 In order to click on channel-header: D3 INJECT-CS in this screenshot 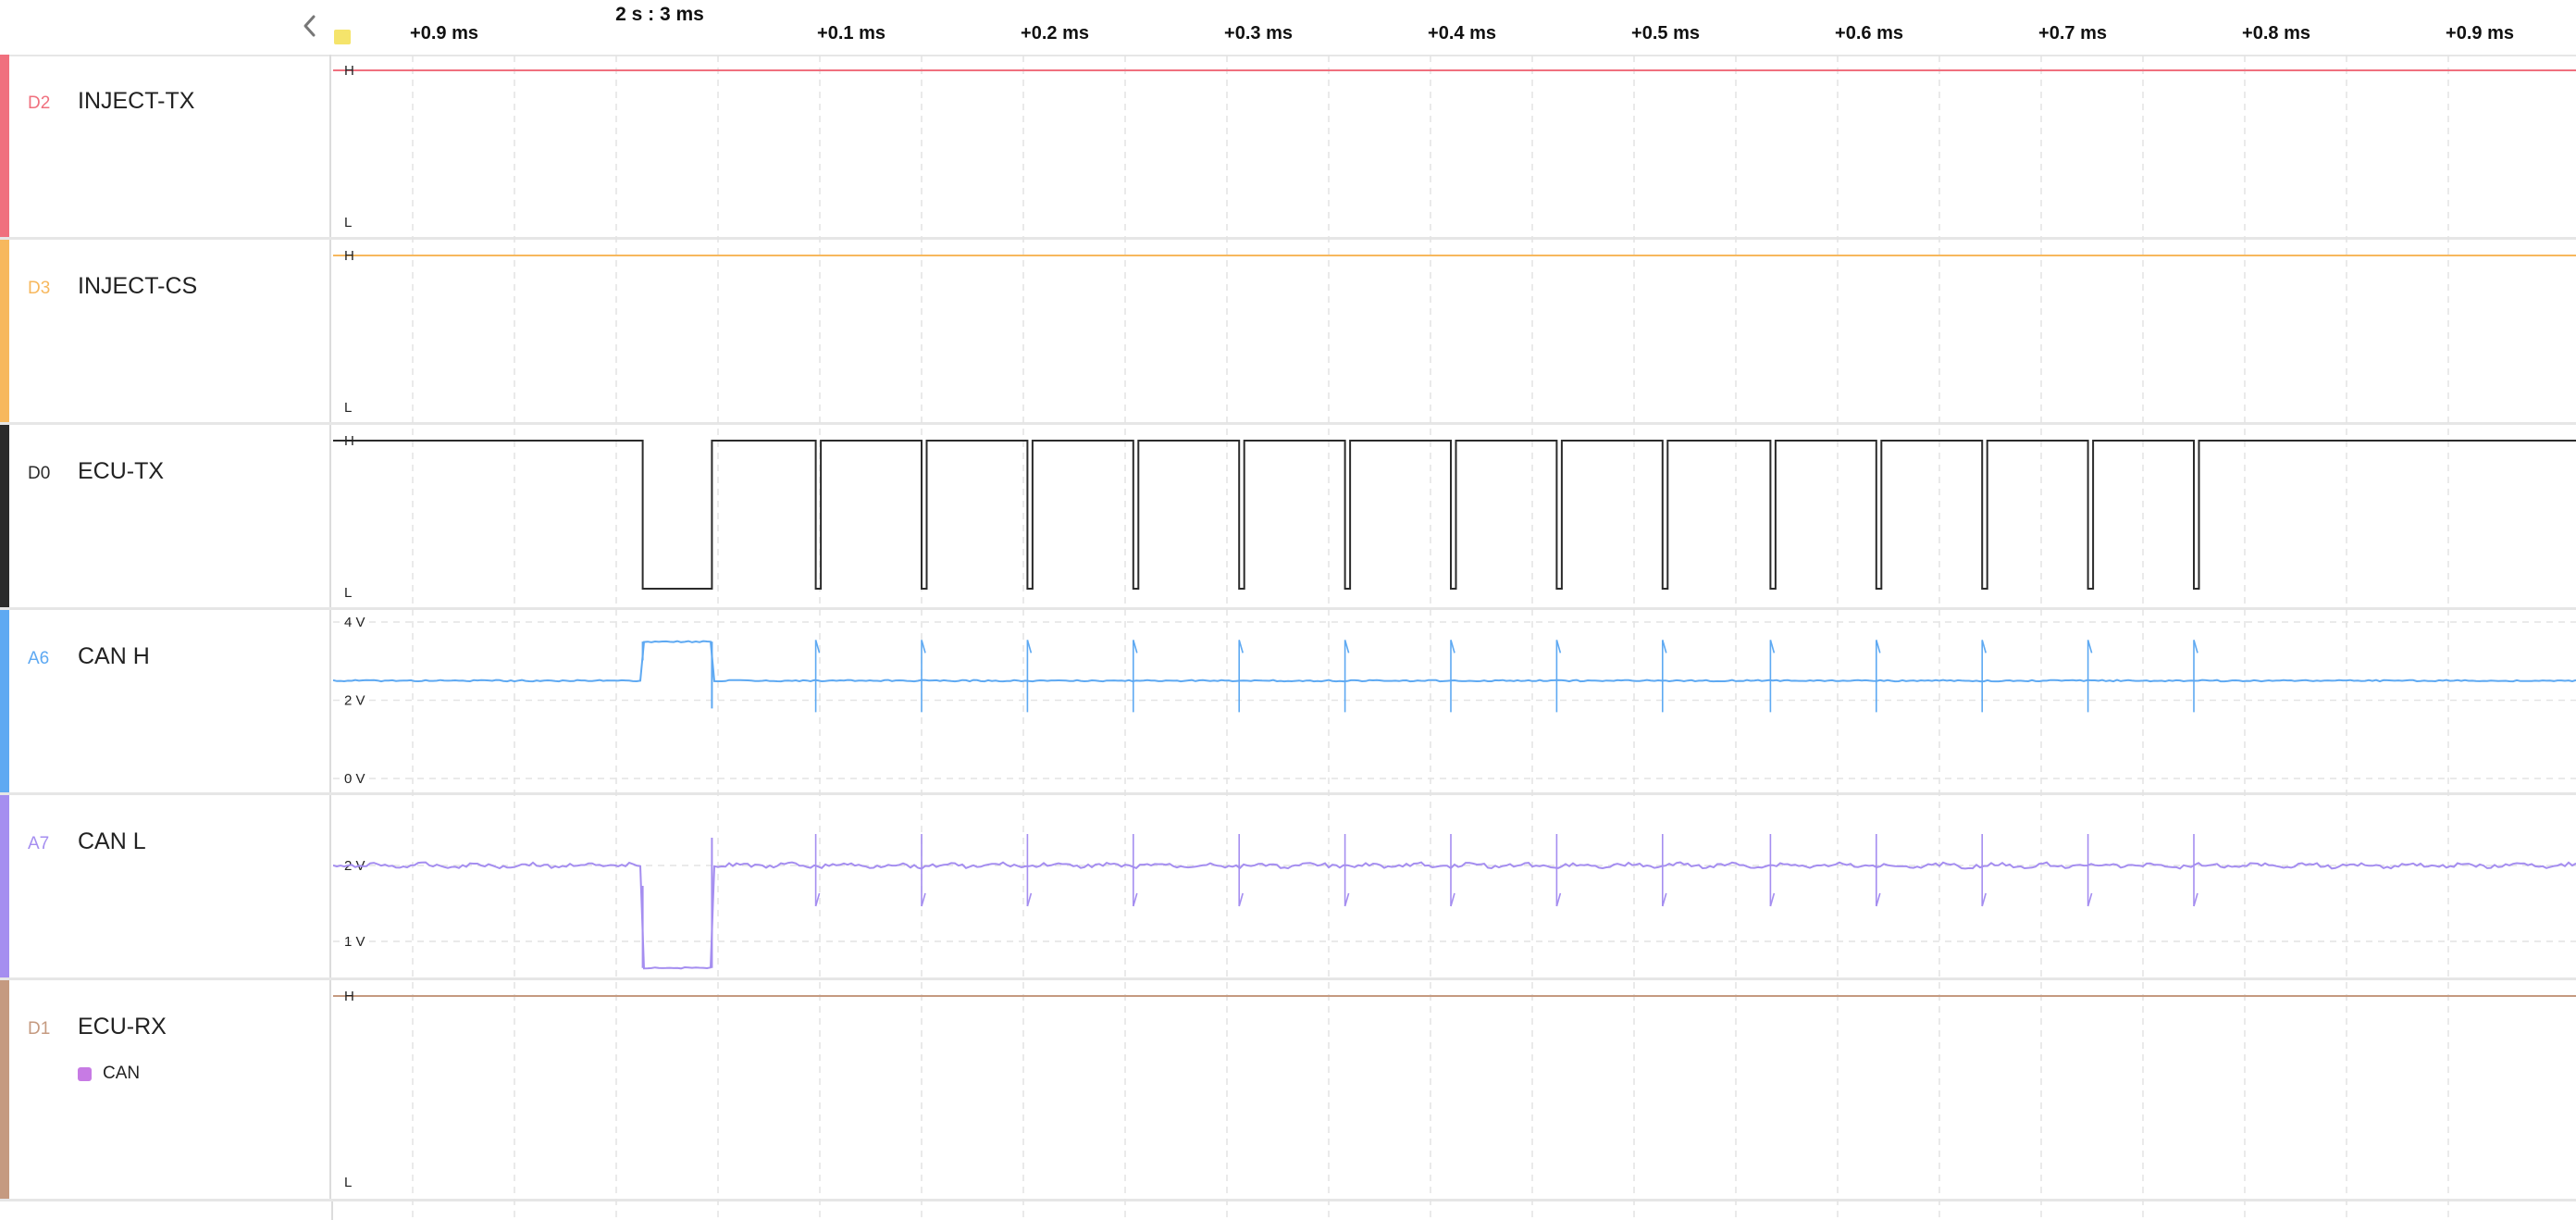, I will do `click(170, 331)`.